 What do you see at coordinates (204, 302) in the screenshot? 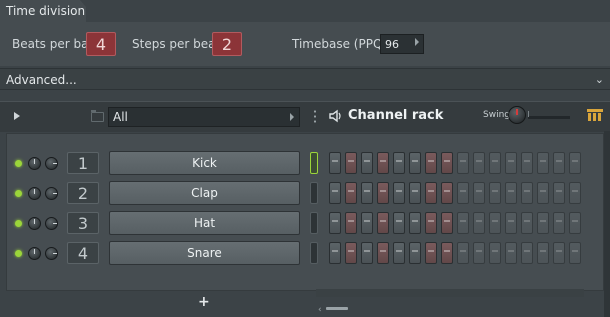
I see `add-channel-button: +` at bounding box center [204, 302].